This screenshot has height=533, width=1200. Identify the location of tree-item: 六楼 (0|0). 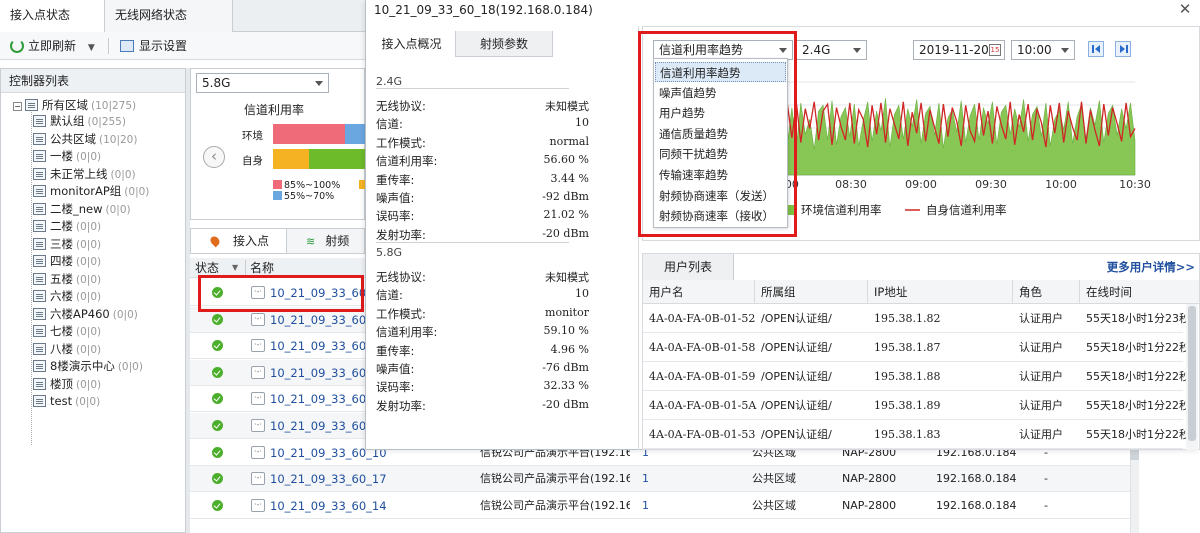
(67, 296).